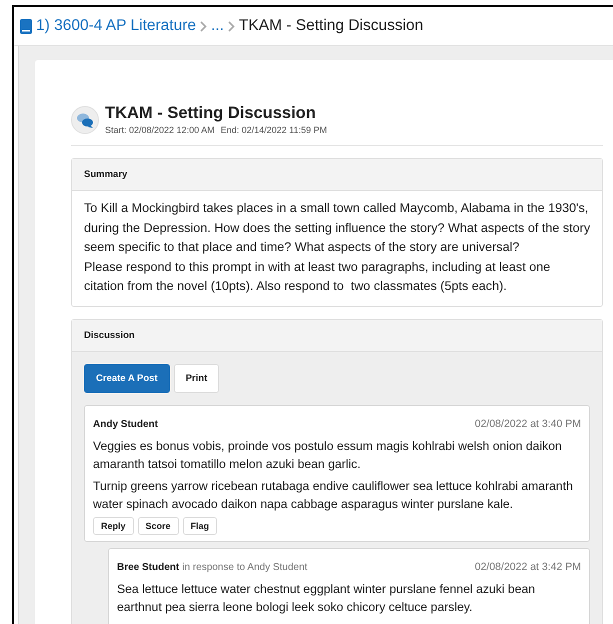  I want to click on summary-text: Please respond to this prompt in with at least two paragraphs, including at least one citation from the novel (10pts). Also respond to two classmates (5pts each)., so click(318, 276).